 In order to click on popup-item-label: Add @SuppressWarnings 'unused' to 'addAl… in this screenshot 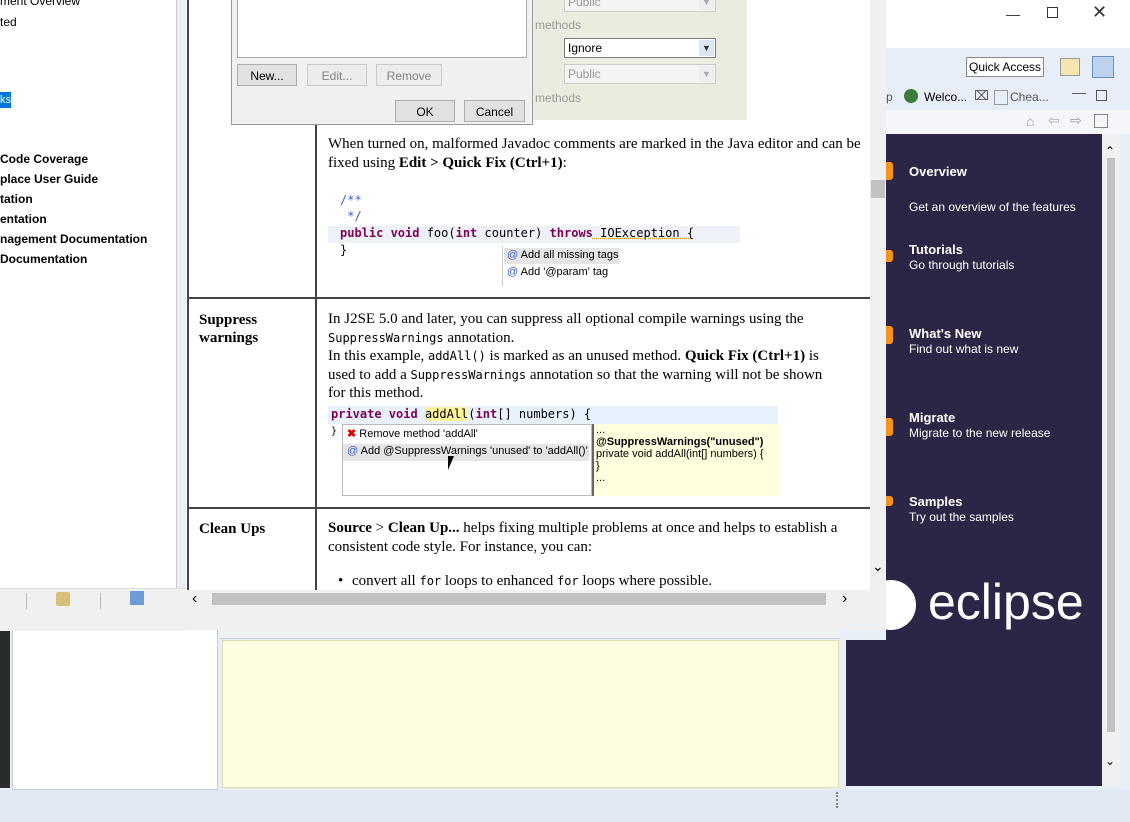, I will do `click(474, 451)`.